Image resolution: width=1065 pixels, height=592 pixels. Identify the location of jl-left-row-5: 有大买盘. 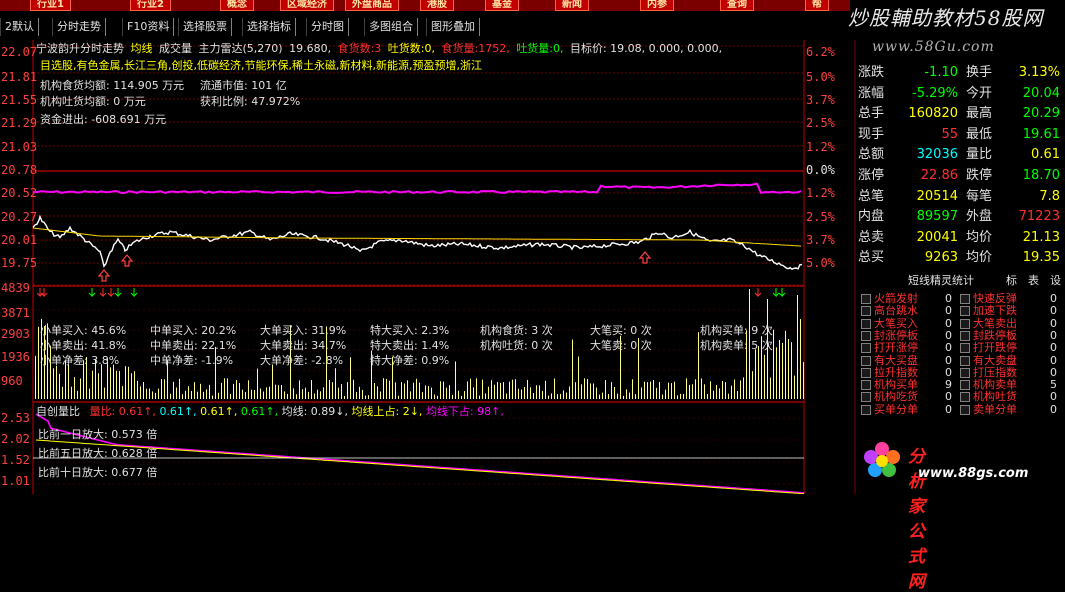
(908, 360).